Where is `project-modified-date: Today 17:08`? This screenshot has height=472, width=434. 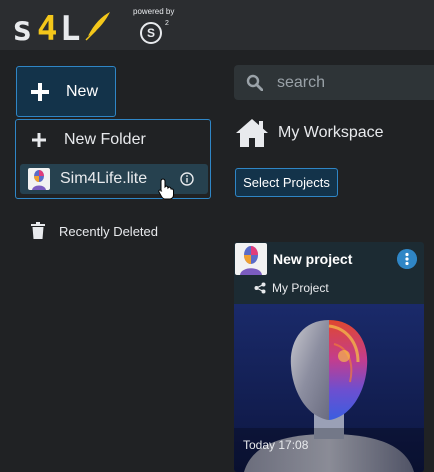 project-modified-date: Today 17:08 is located at coordinates (276, 445).